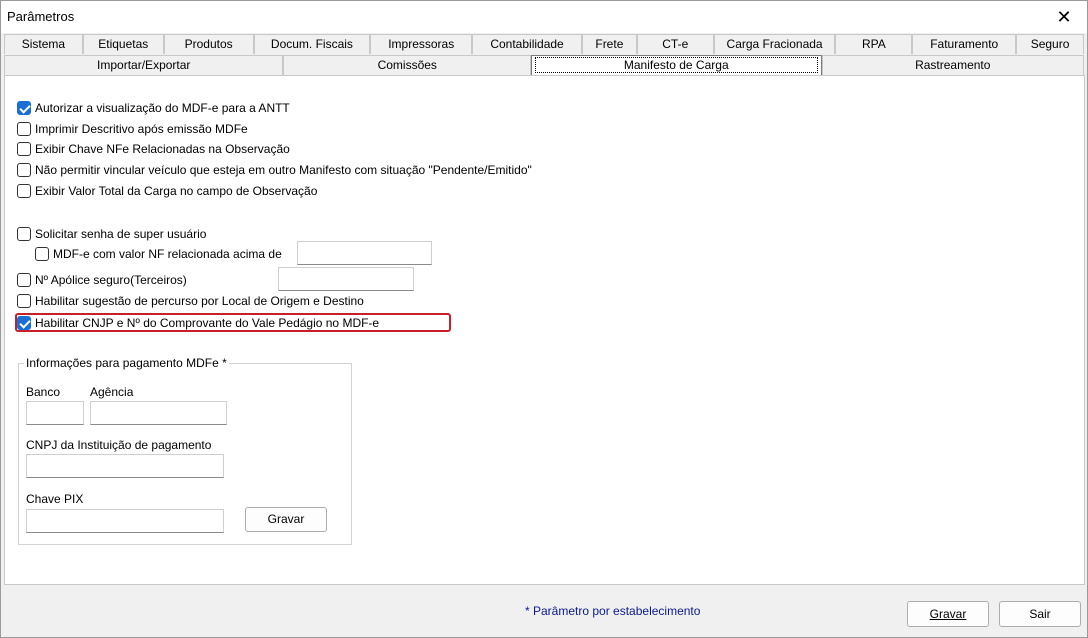 The width and height of the screenshot is (1088, 638). I want to click on footer-gravar-label: Gravar, so click(948, 614).